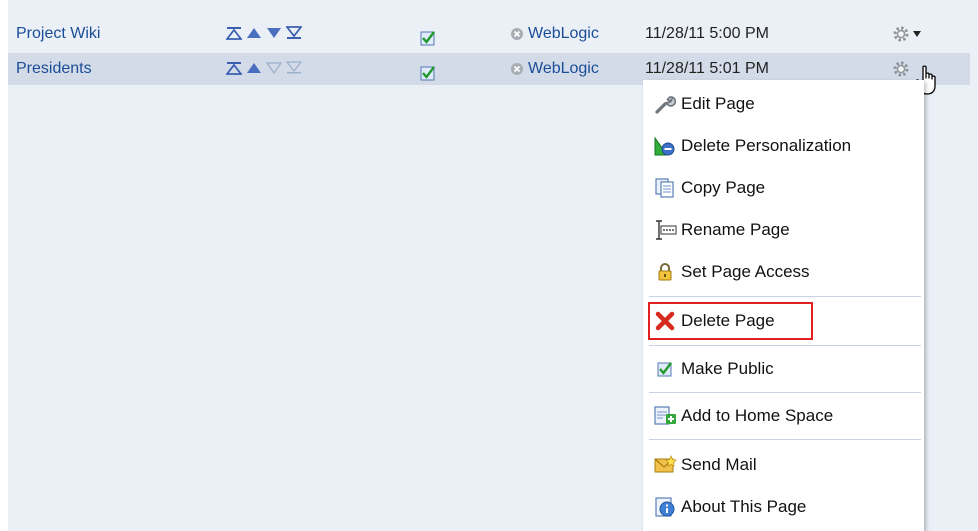 Image resolution: width=978 pixels, height=531 pixels. I want to click on menu-item-delete-page: Delete Page, so click(783, 321).